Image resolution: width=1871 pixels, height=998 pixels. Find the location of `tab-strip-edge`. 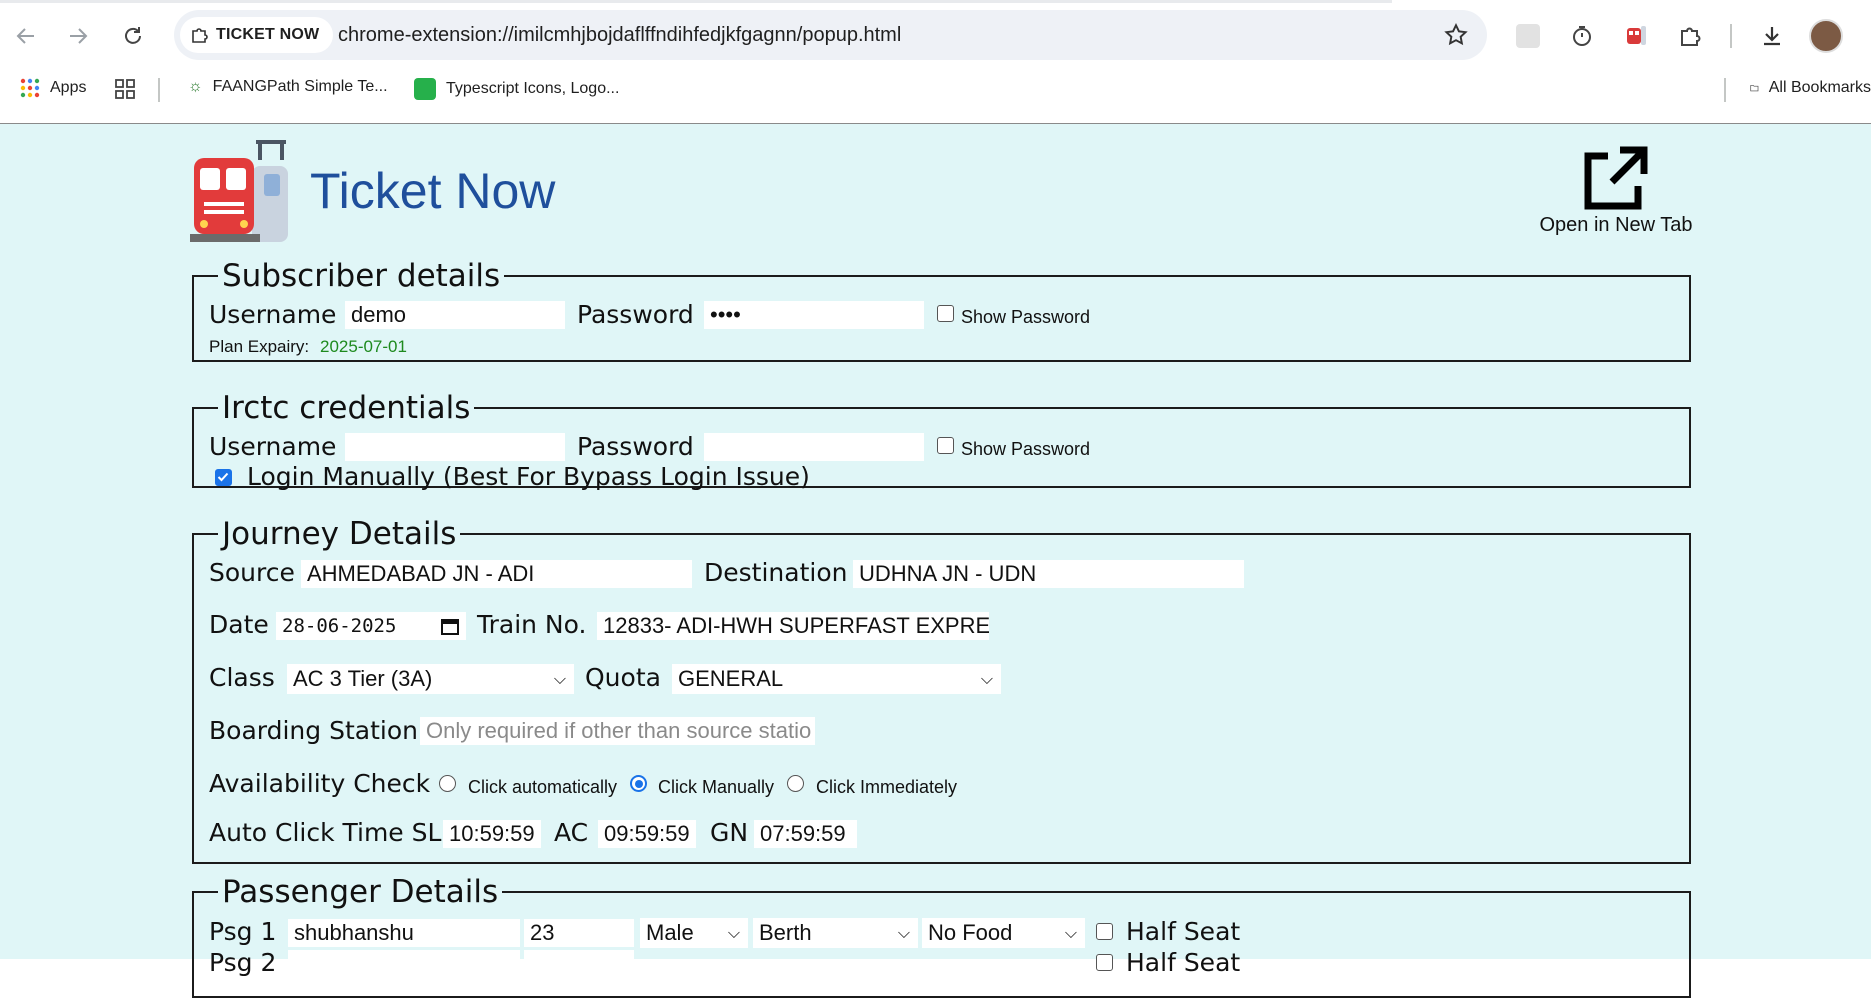

tab-strip-edge is located at coordinates (696, 1).